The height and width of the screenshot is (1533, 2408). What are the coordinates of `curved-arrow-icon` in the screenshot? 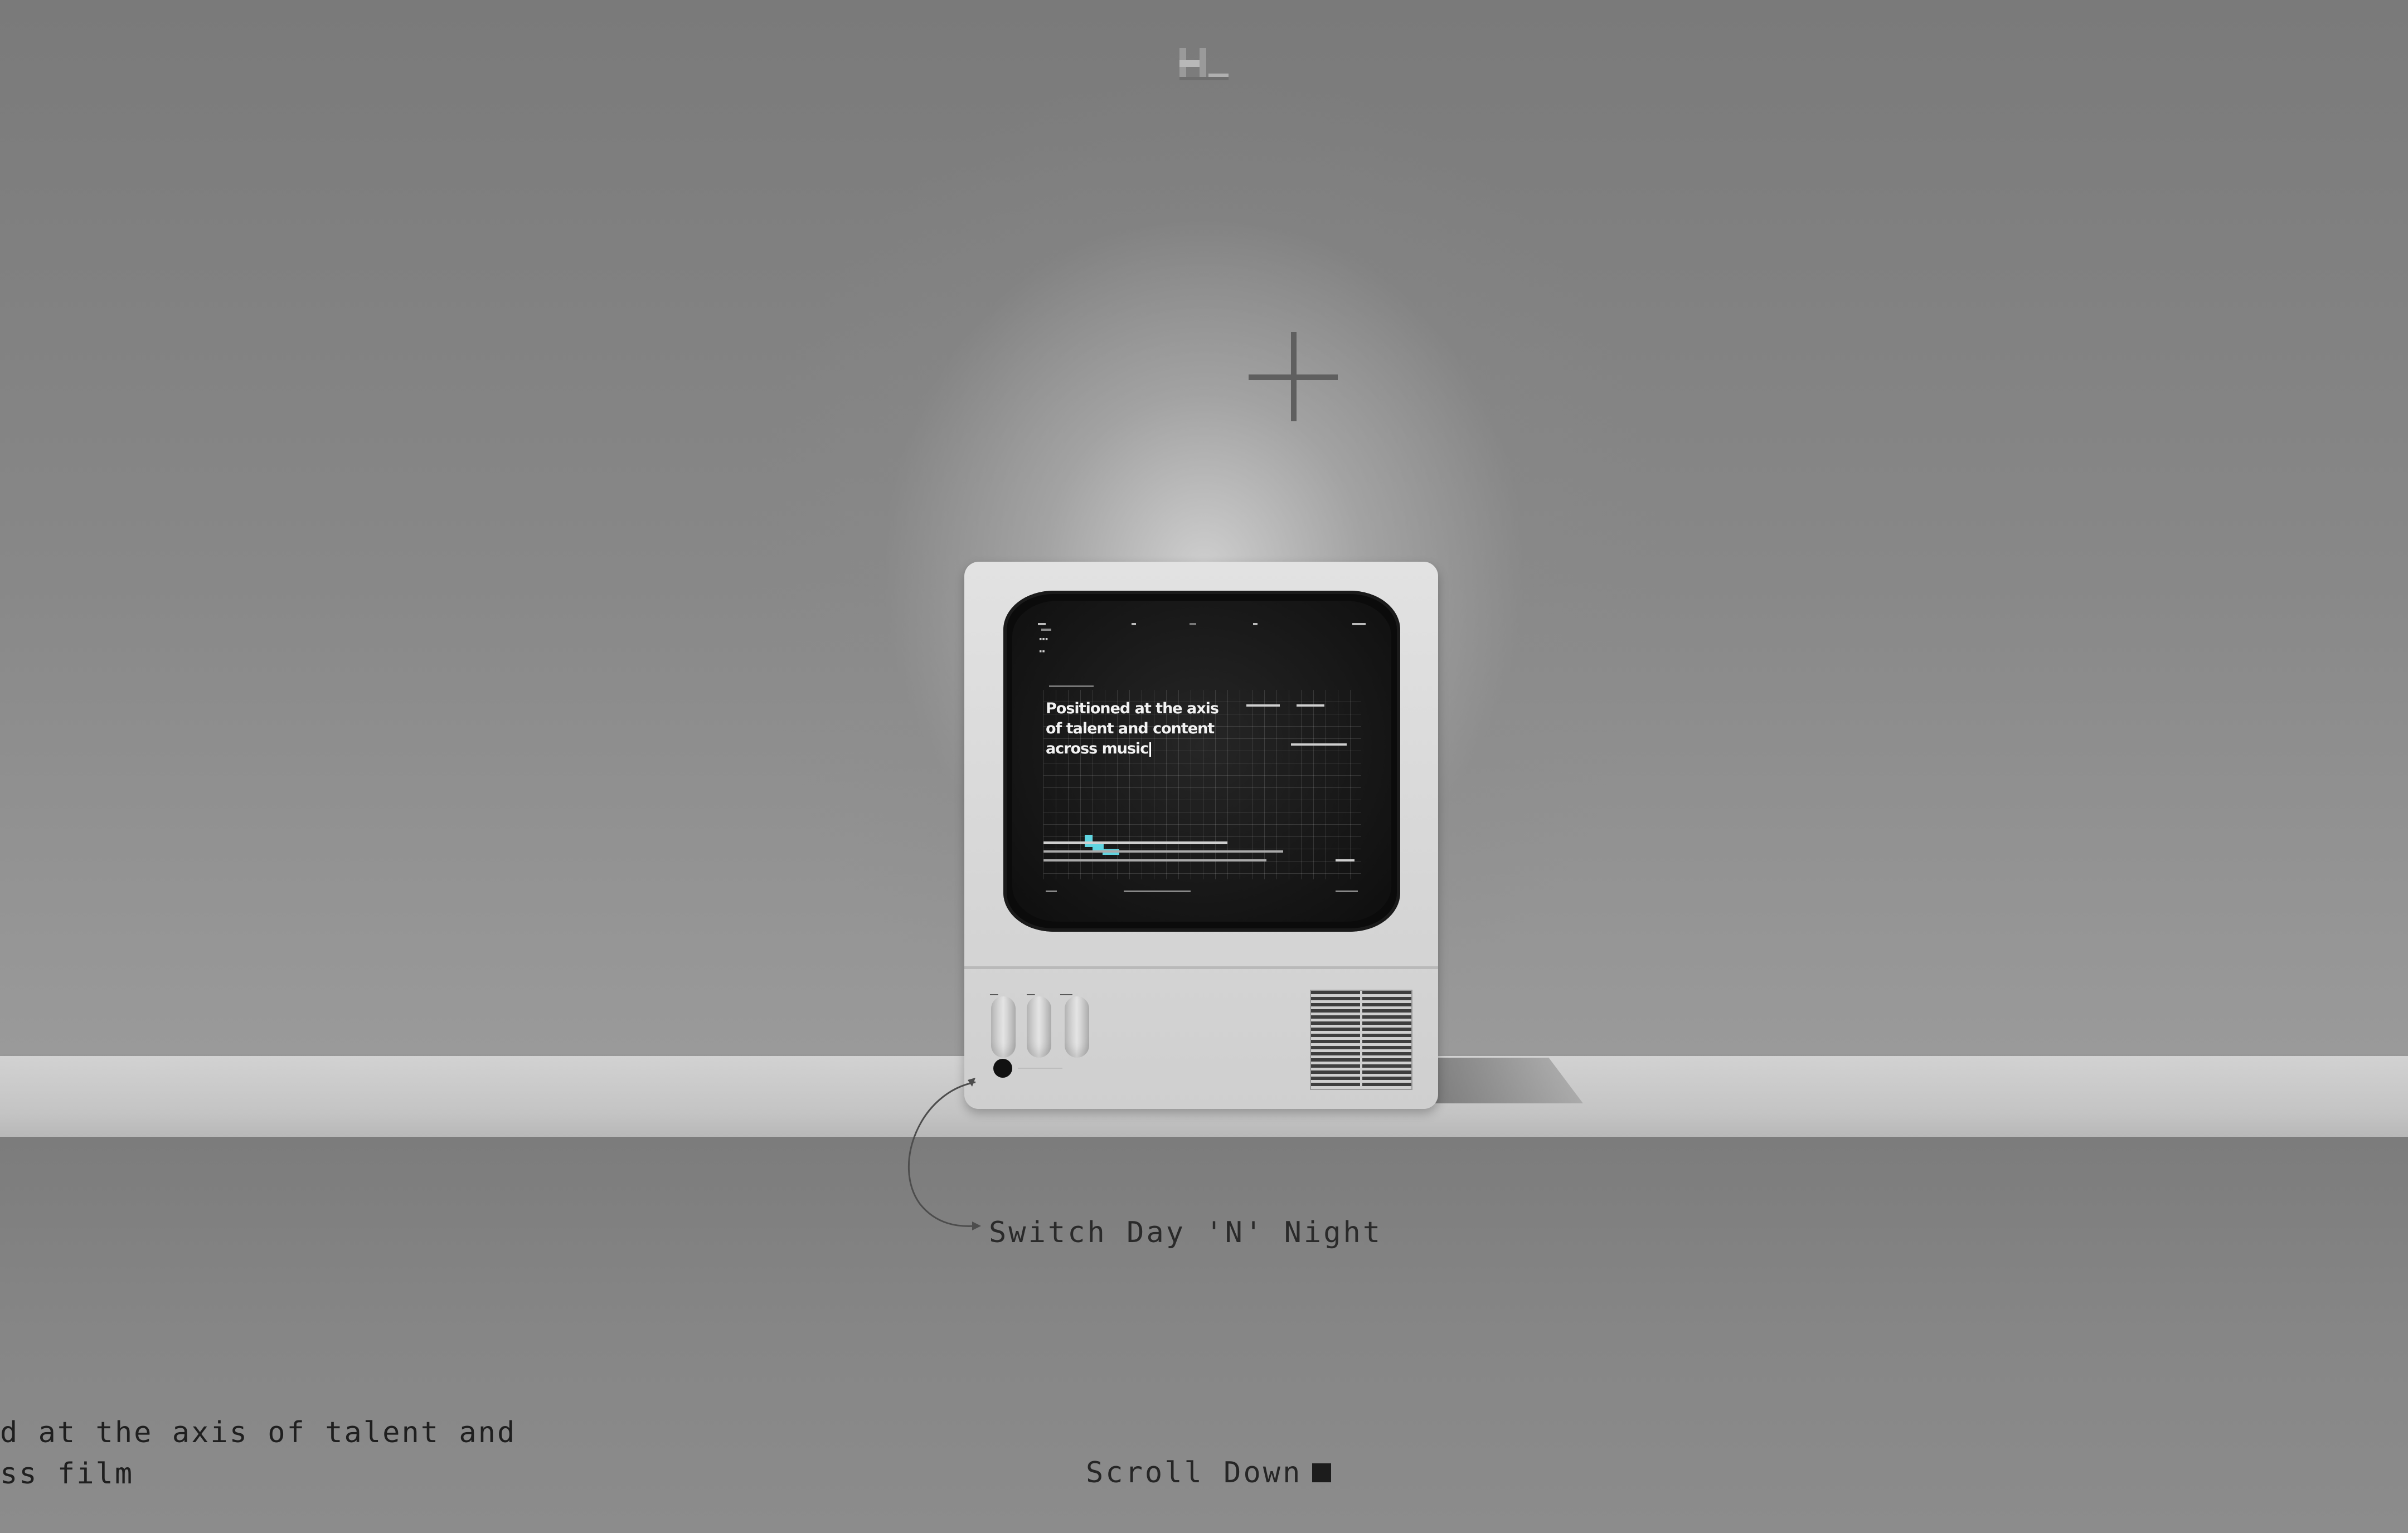 It's located at (944, 1154).